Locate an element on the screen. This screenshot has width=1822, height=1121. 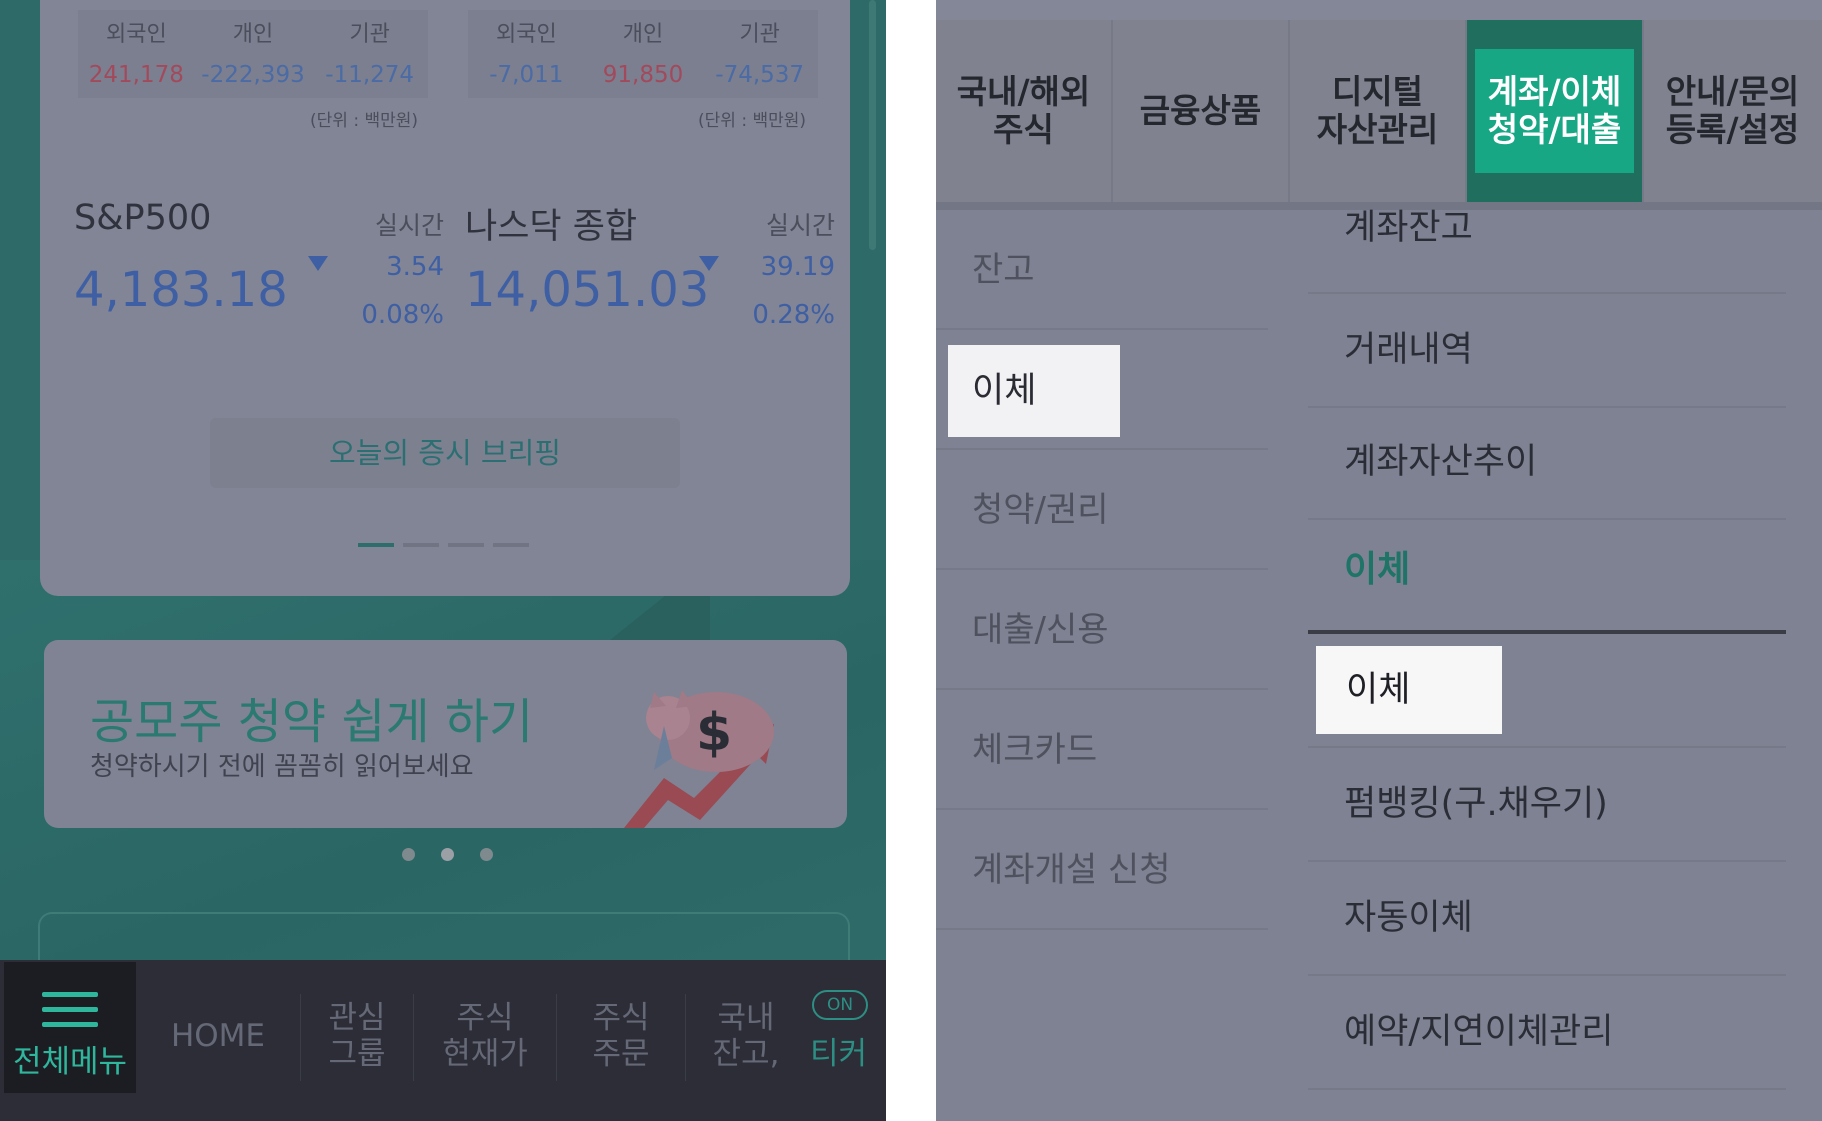
nav-account-transfer: 계좌/이체 청약/대출 is located at coordinates (1555, 111).